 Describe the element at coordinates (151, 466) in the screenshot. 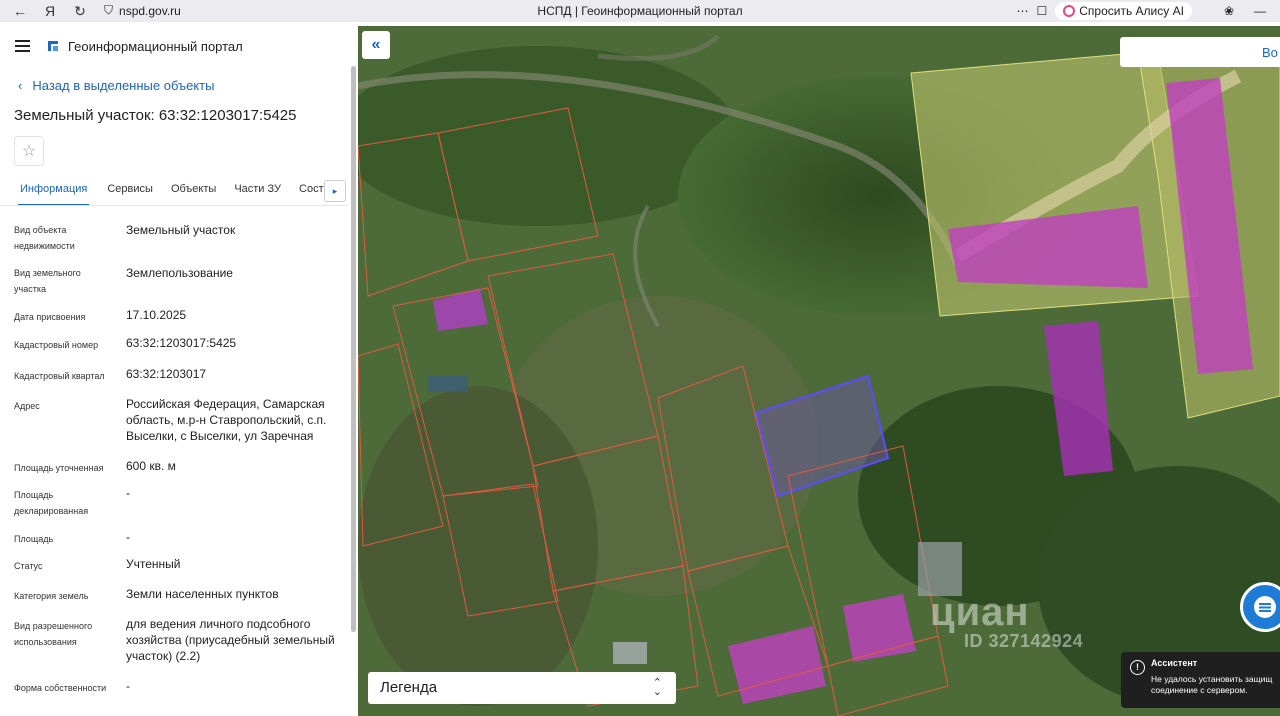

I see `property-value: 600 кв. м` at that location.